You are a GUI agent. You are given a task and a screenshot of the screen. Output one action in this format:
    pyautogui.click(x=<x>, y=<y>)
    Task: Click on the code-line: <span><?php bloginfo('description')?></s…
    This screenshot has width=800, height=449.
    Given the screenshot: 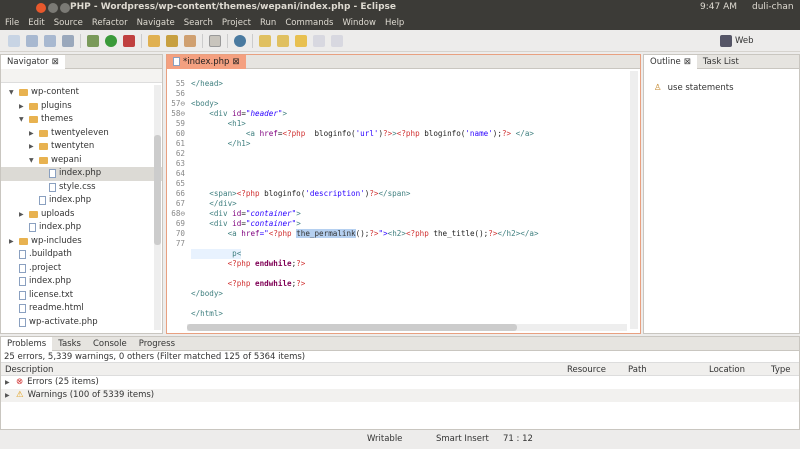 What is the action you would take?
    pyautogui.click(x=300, y=194)
    